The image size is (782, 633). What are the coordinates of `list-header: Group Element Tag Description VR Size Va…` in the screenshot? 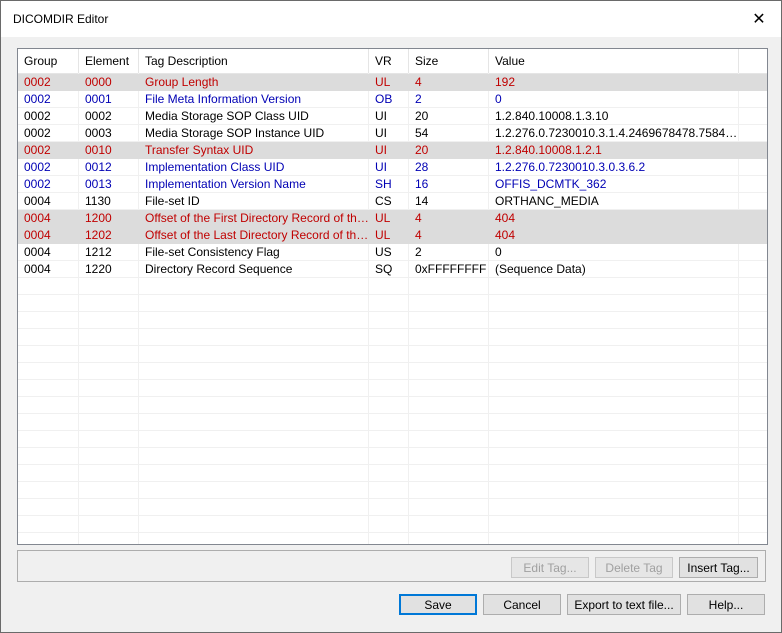 It's located at (392, 61).